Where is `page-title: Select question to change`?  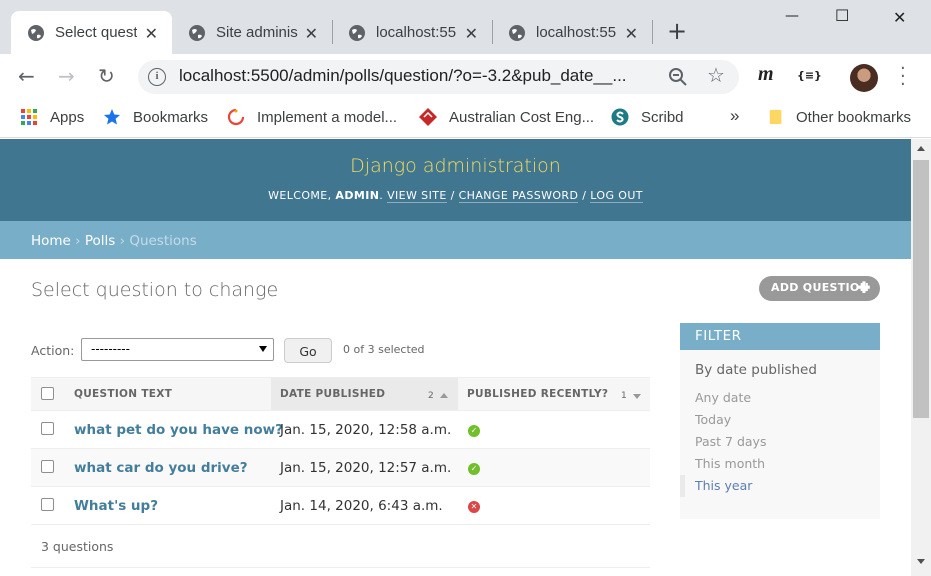
page-title: Select question to change is located at coordinates (155, 290).